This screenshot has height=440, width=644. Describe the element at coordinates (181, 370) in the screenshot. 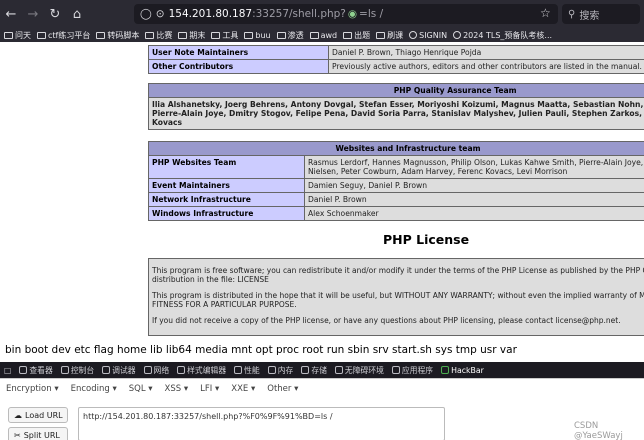

I see `style-editor-icon` at that location.